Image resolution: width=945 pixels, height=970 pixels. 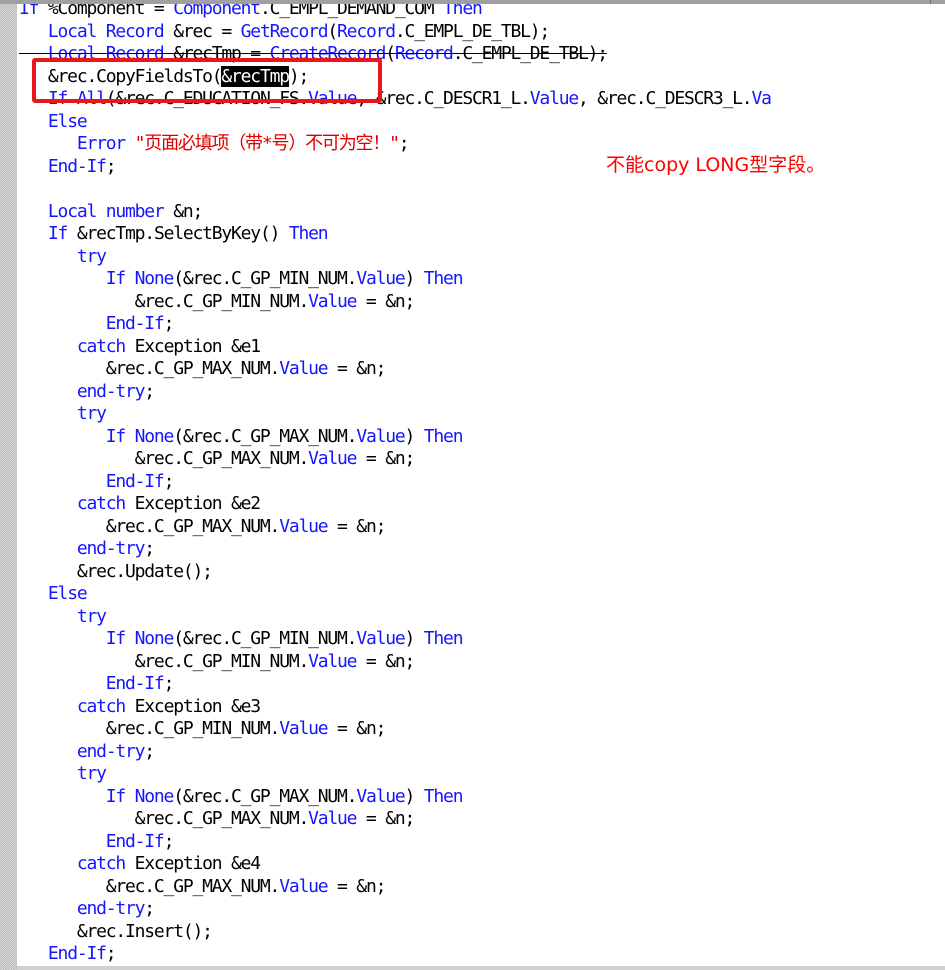 What do you see at coordinates (443, 98) in the screenshot?
I see `code-token: , &rec.C_DESCR1_L.` at bounding box center [443, 98].